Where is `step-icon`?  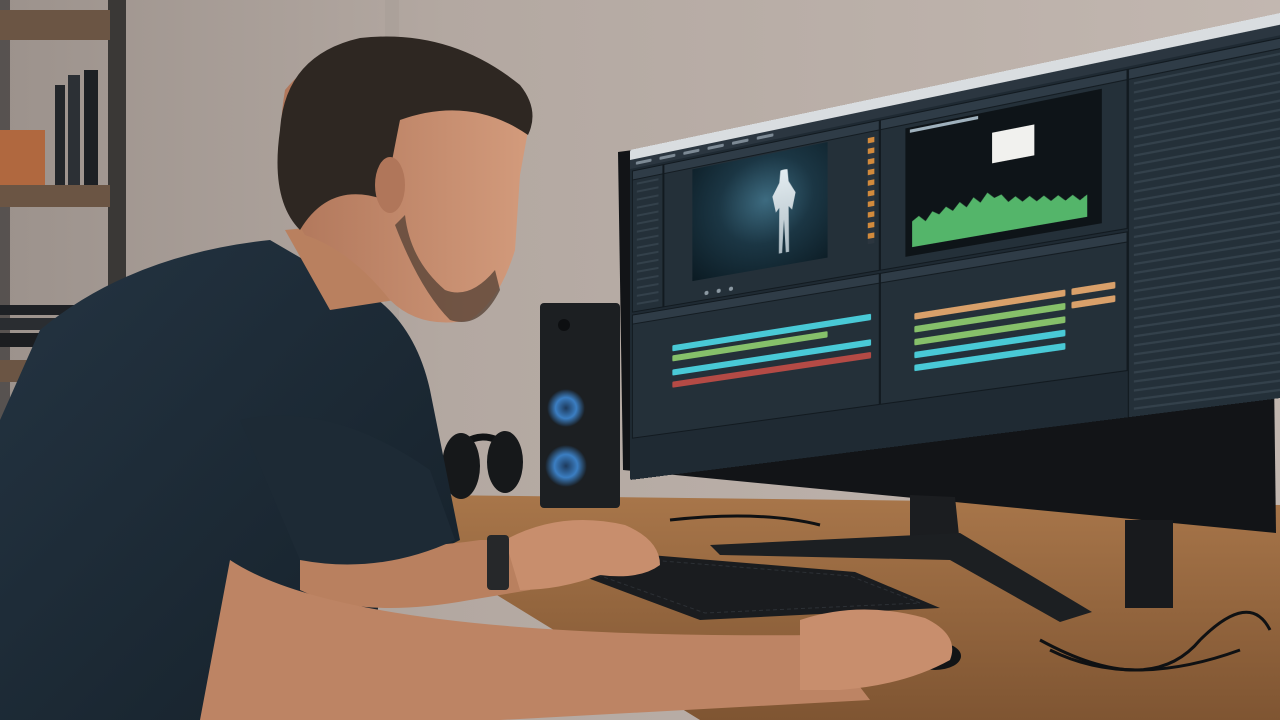
step-icon is located at coordinates (731, 288).